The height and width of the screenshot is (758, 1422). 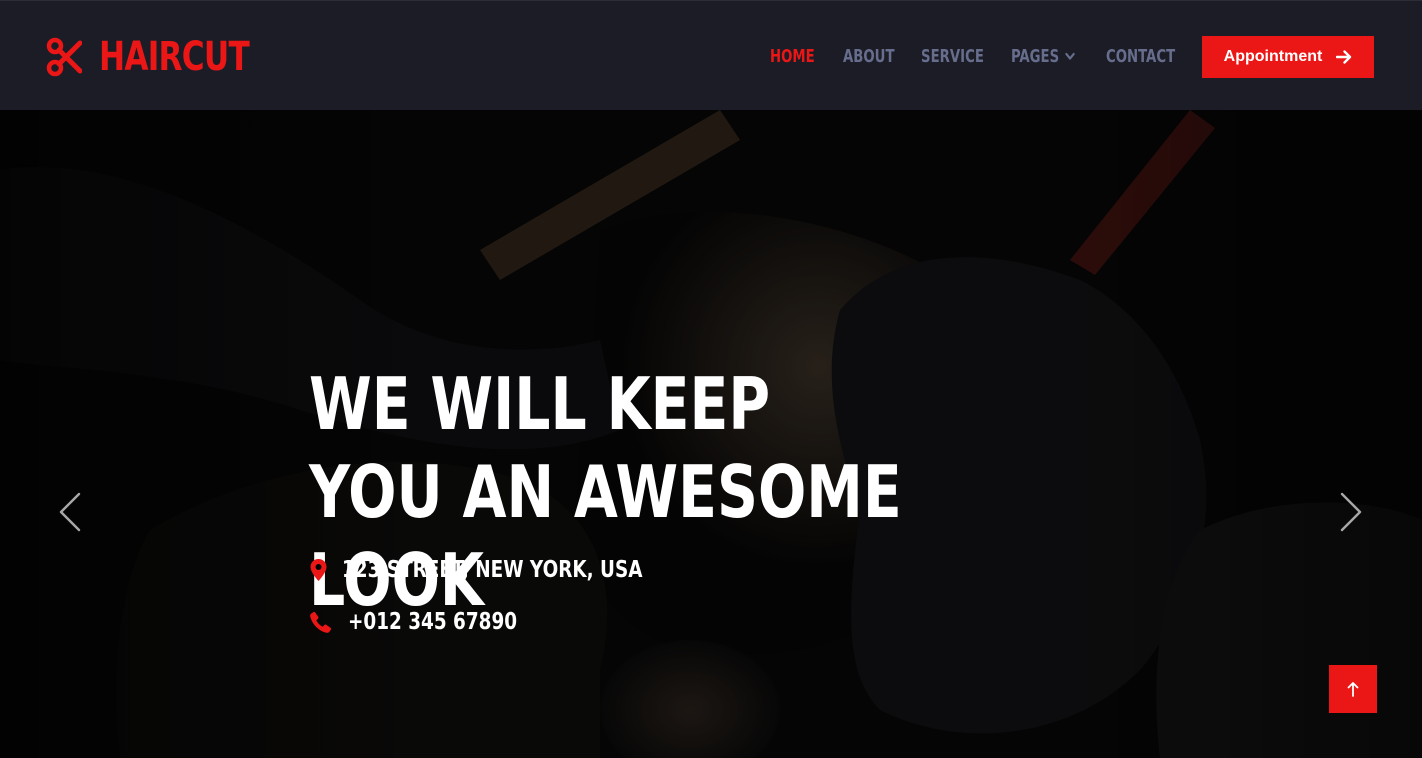 I want to click on nav-item-label: SERVICE, so click(x=952, y=56).